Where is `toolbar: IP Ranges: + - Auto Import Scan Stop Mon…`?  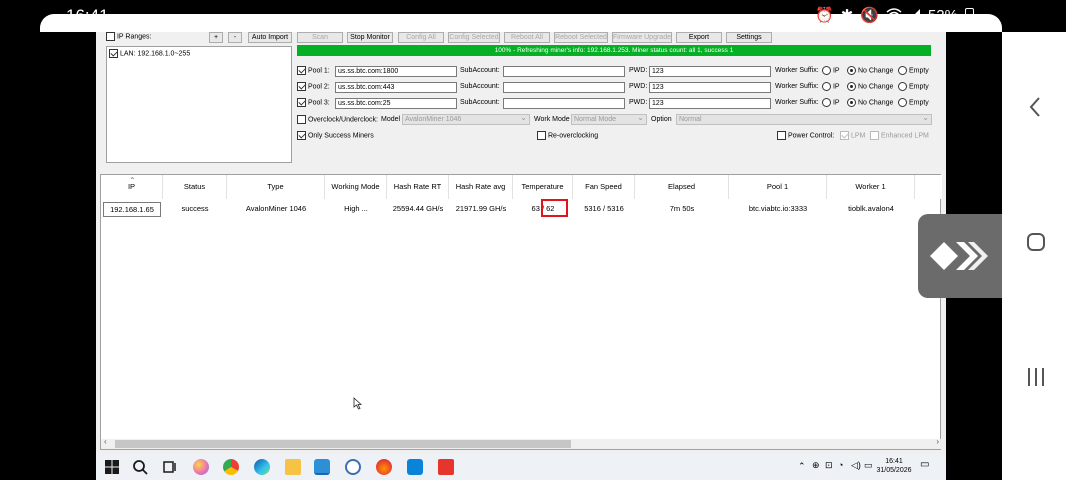 toolbar: IP Ranges: + - Auto Import Scan Stop Mon… is located at coordinates (521, 39).